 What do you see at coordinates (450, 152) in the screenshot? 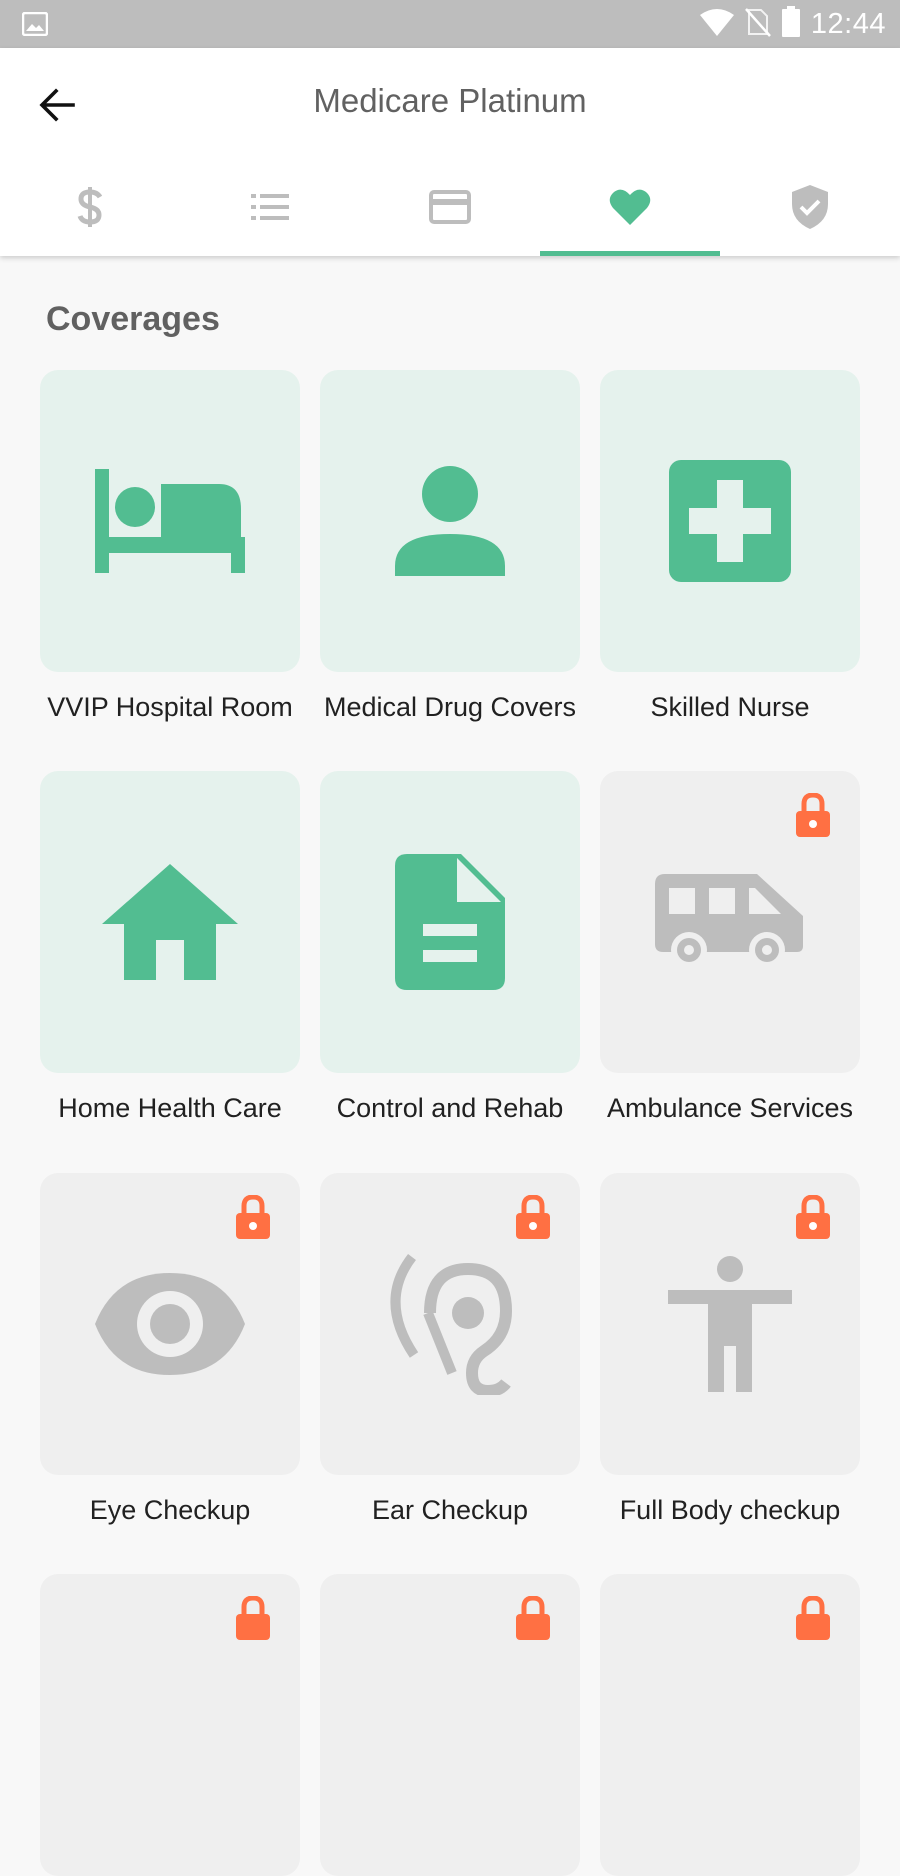
I see `app-bar: Medicare Platinum` at bounding box center [450, 152].